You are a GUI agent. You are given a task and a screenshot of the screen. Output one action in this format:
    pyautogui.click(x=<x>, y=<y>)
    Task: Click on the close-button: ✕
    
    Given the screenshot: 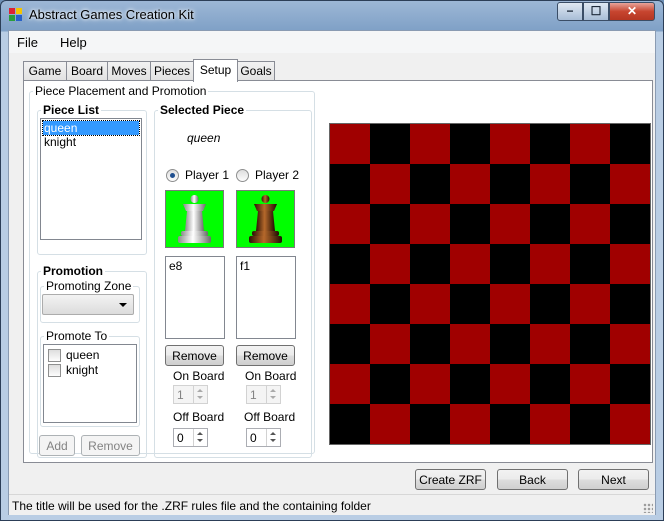 What is the action you would take?
    pyautogui.click(x=632, y=11)
    